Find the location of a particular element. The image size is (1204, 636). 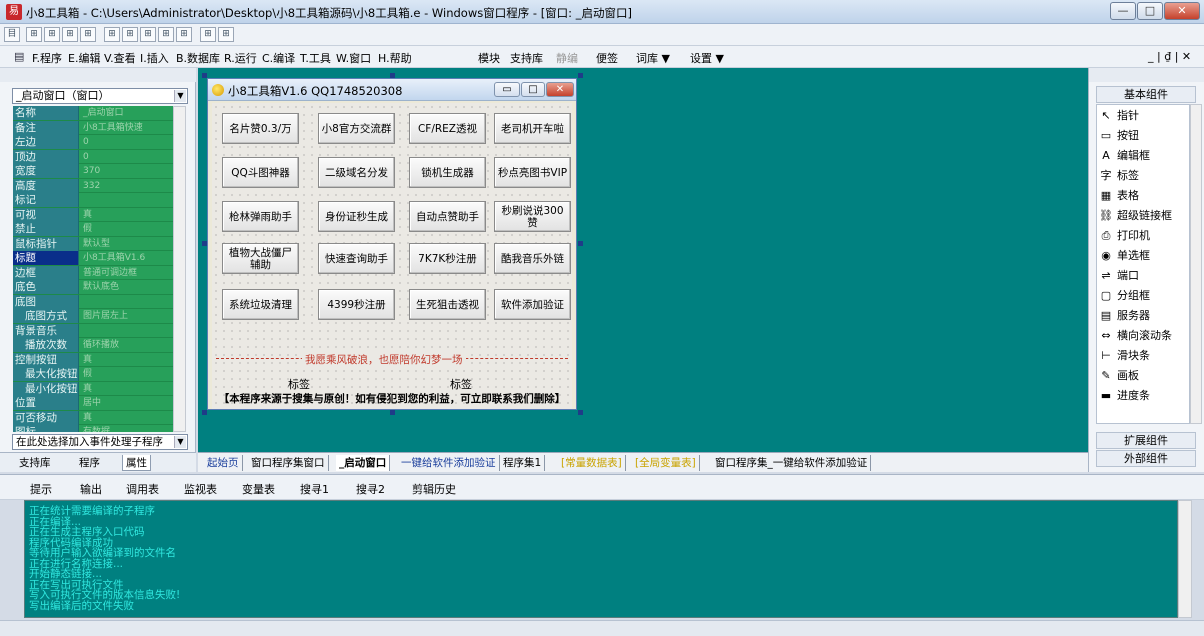

property-row: 左边 0 is located at coordinates (93, 142).